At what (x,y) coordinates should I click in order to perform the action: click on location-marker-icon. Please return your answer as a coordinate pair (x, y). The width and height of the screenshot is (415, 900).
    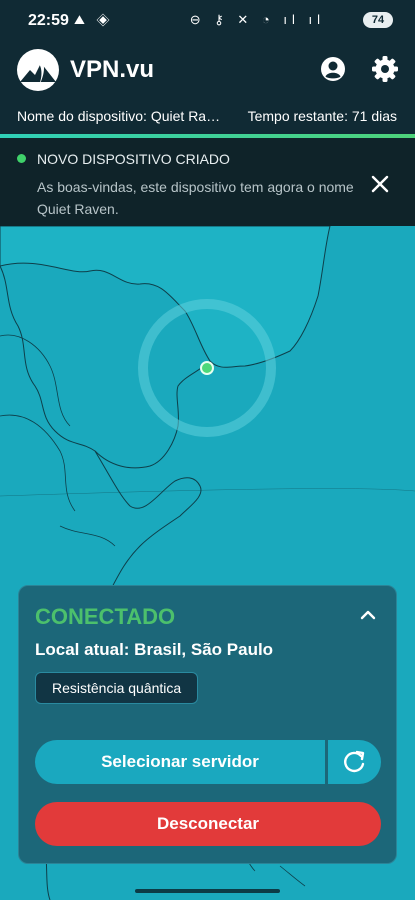
    Looking at the image, I should click on (207, 368).